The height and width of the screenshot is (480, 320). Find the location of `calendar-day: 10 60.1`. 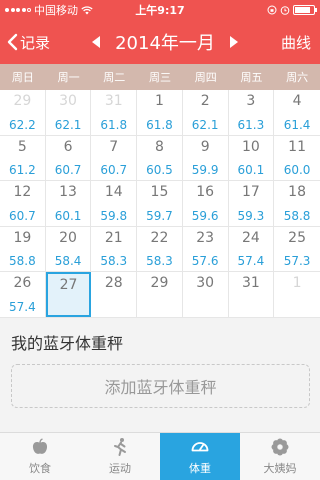

calendar-day: 10 60.1 is located at coordinates (252, 158).